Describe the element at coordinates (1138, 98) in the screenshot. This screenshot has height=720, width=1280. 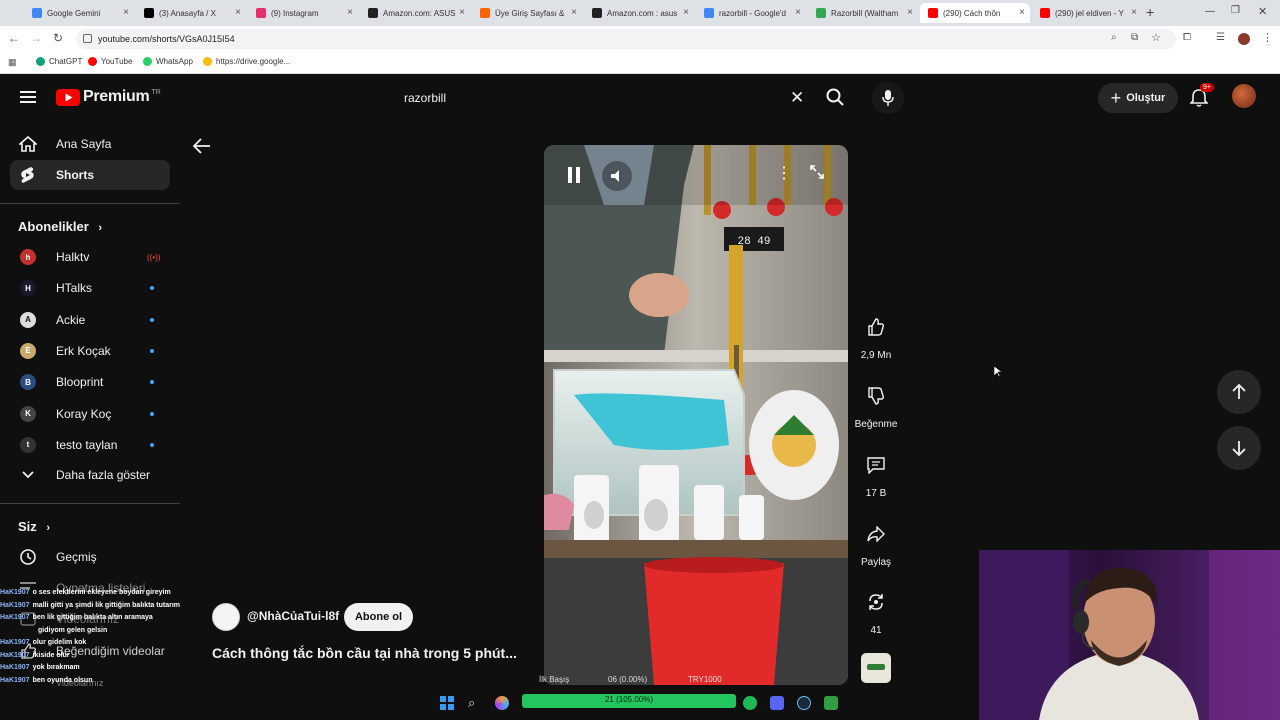
I see `create-button: + Oluştur` at that location.